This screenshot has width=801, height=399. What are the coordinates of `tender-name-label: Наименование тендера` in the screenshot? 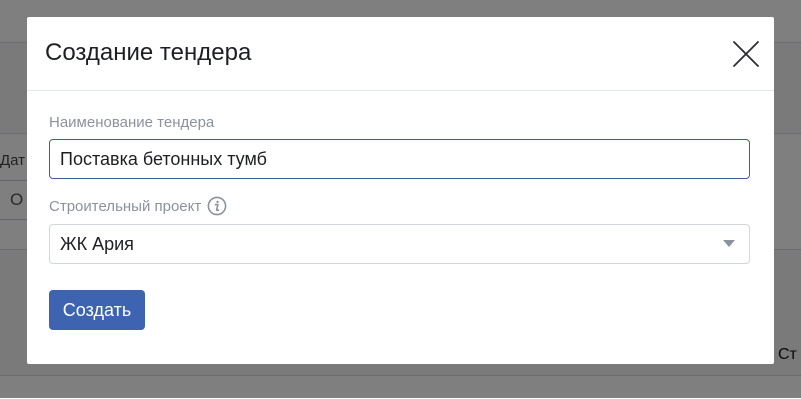 It's located at (131, 122).